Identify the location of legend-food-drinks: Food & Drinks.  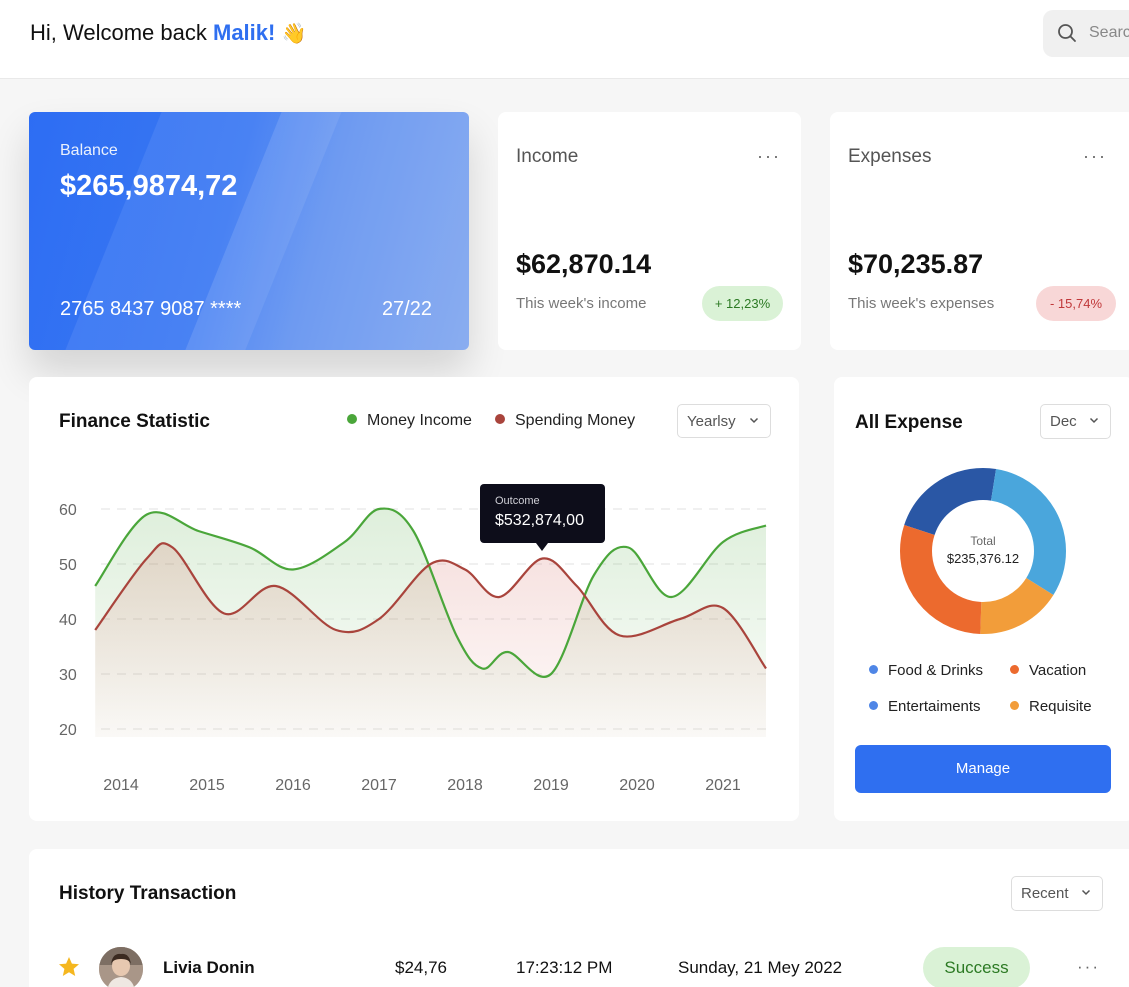
(926, 670).